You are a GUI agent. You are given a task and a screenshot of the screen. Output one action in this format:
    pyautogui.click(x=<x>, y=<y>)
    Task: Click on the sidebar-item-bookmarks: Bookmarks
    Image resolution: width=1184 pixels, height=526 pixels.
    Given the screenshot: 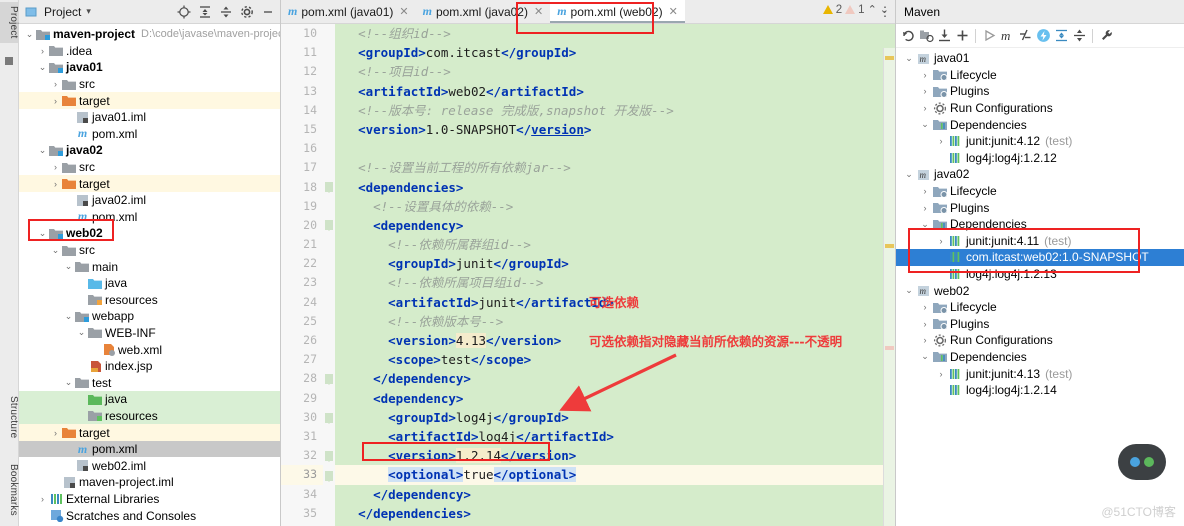 What is the action you would take?
    pyautogui.click(x=9, y=490)
    